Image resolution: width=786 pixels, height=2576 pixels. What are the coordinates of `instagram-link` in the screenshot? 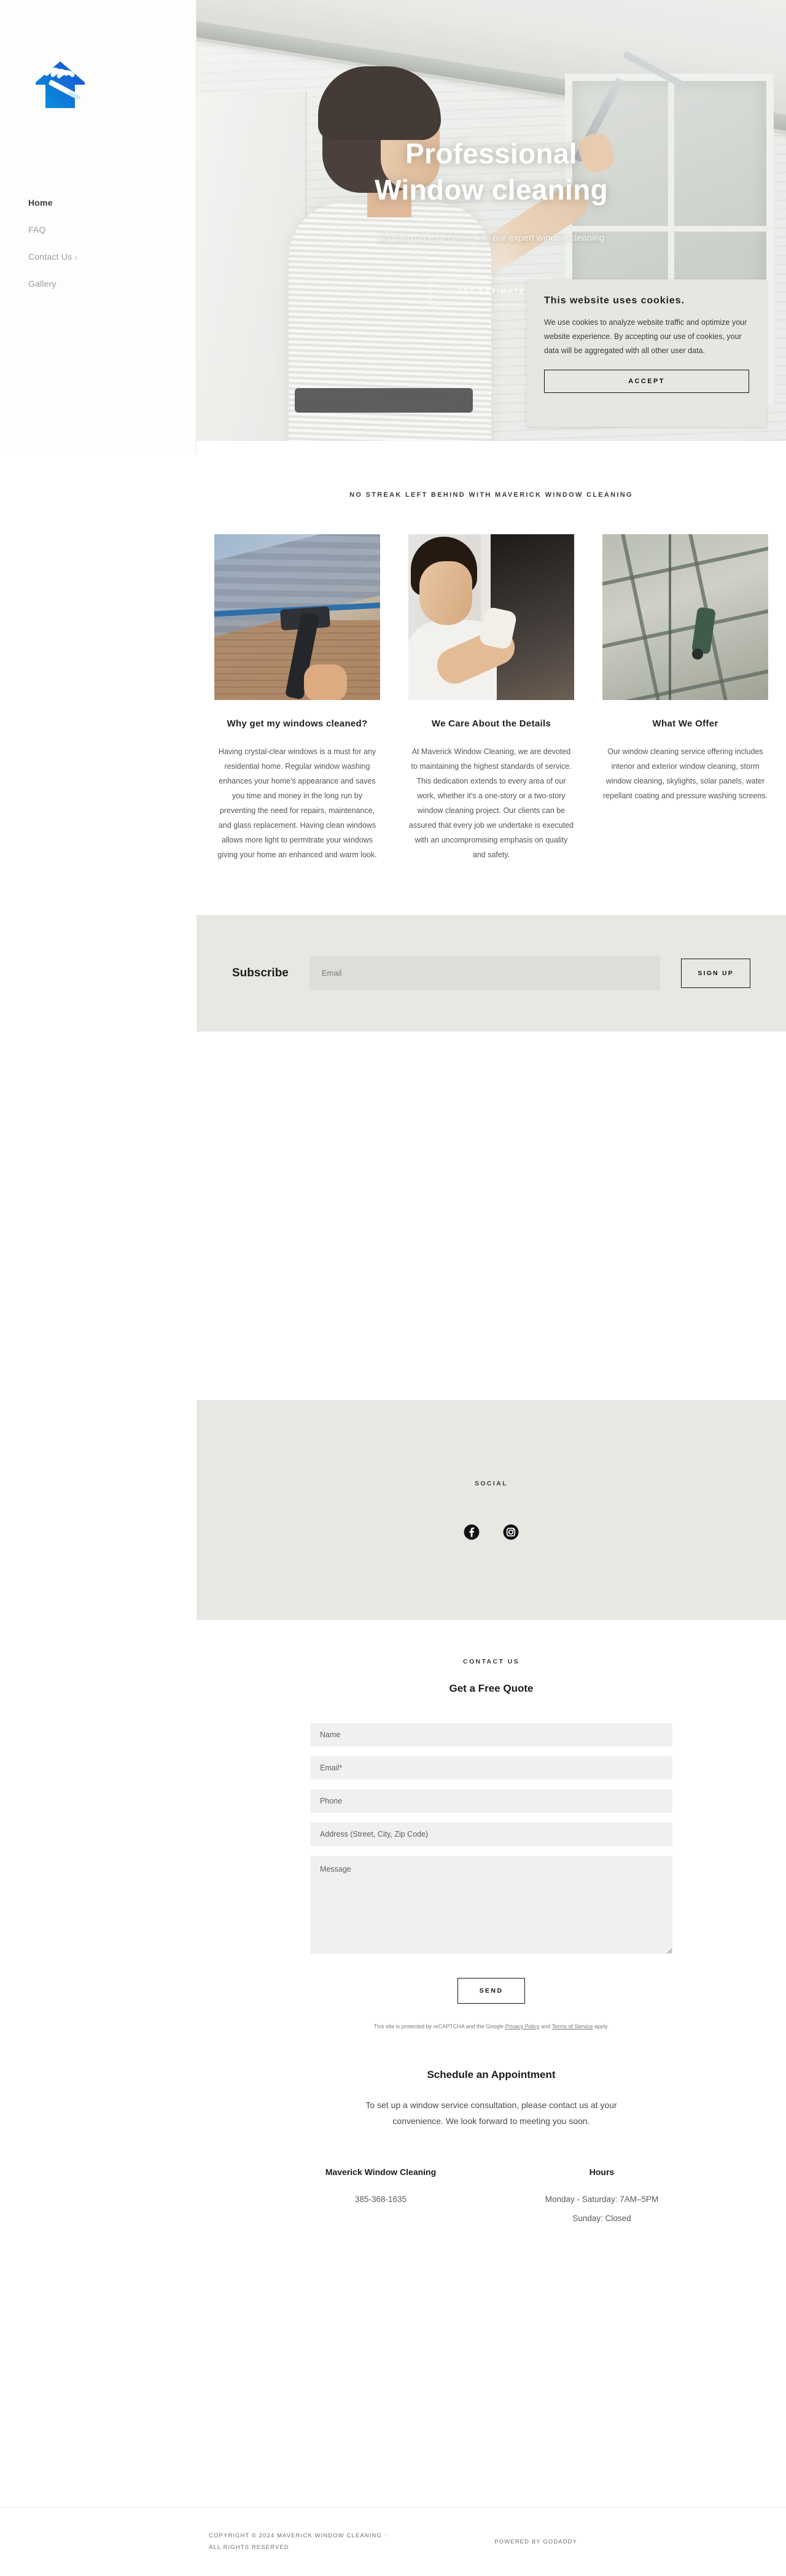 It's located at (511, 1532).